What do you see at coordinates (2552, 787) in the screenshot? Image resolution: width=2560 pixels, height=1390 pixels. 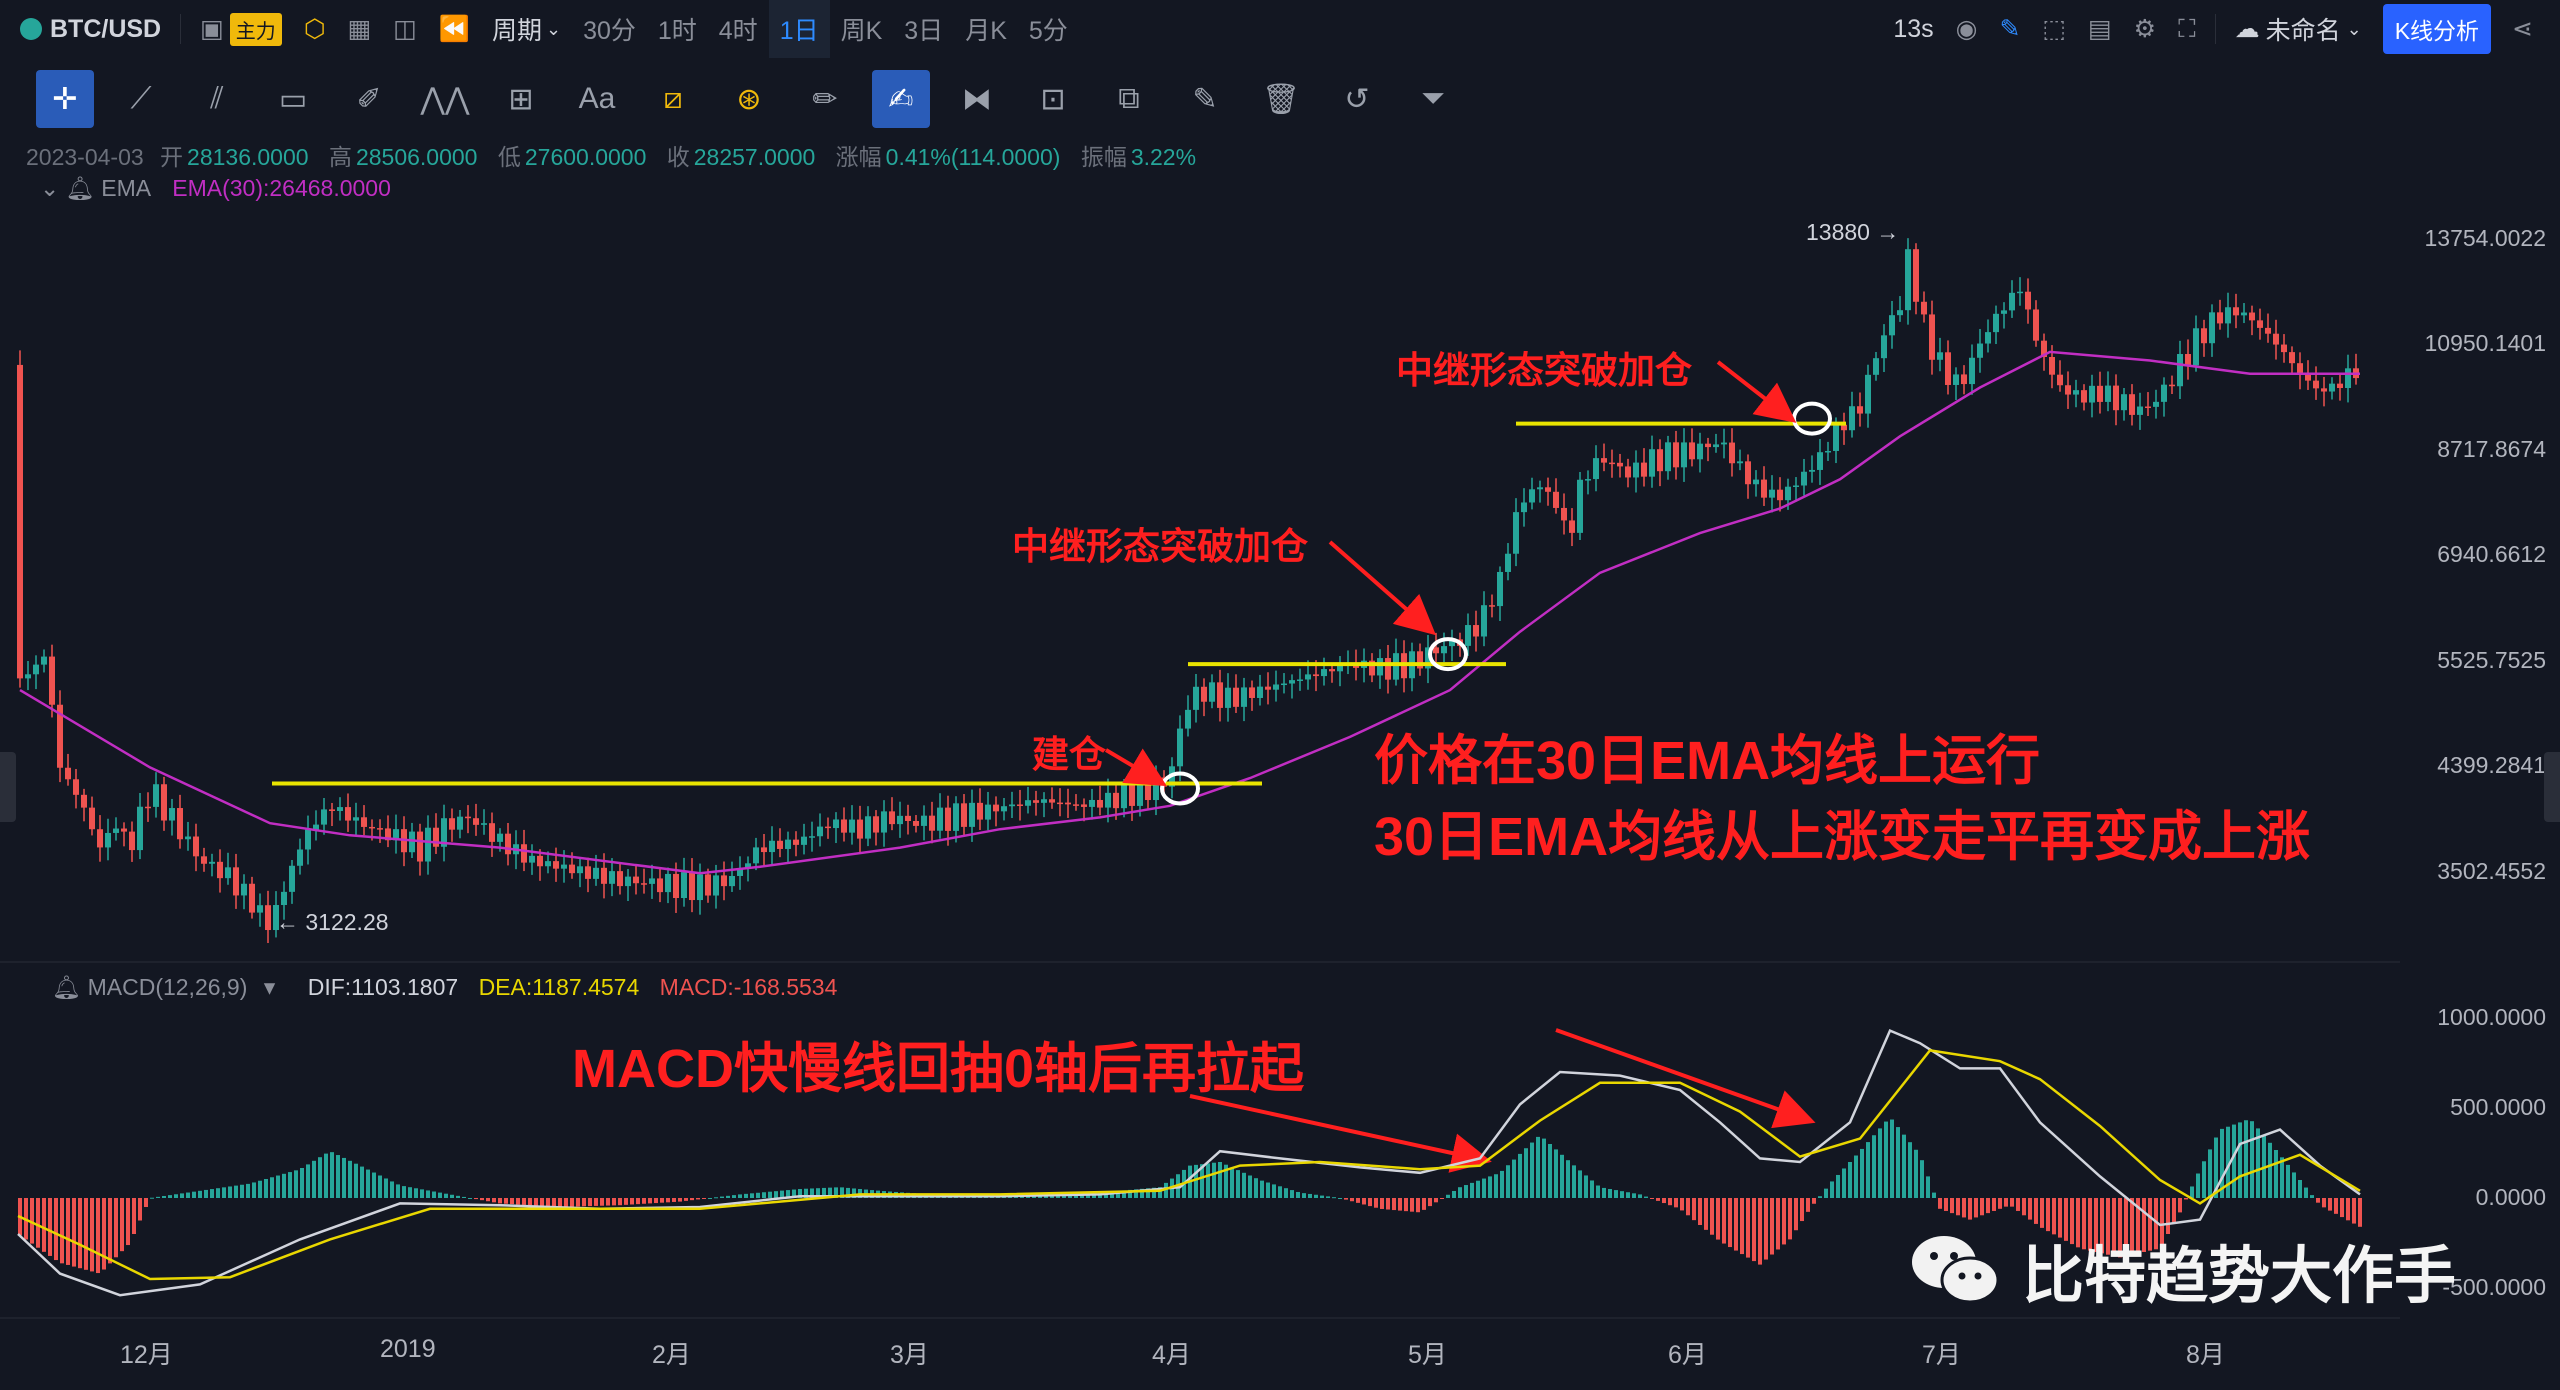 I see `right-collapse-handle` at bounding box center [2552, 787].